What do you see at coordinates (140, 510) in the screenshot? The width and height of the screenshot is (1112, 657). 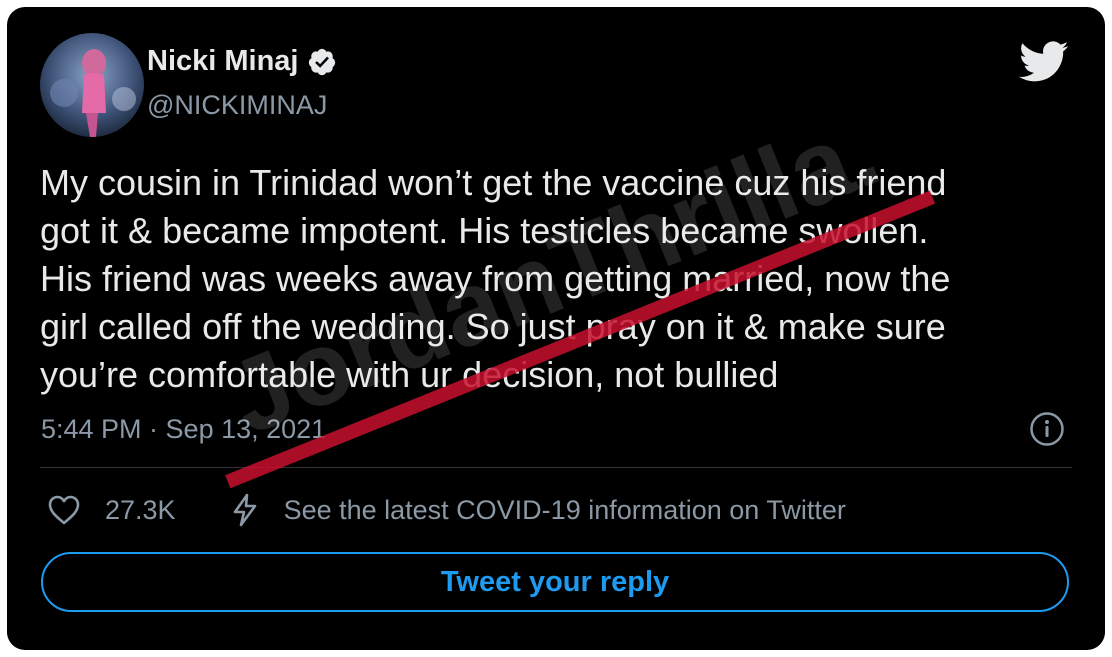 I see `likes-count: 27.3K` at bounding box center [140, 510].